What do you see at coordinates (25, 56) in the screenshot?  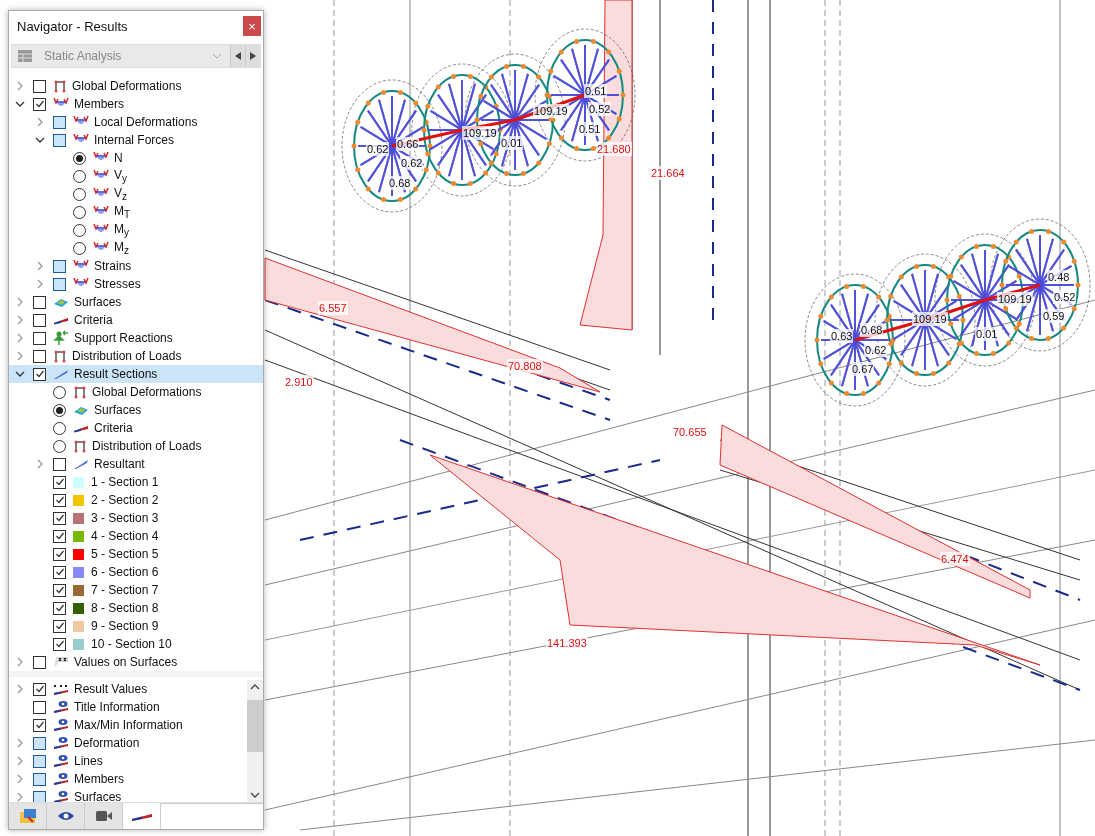 I see `table-icon` at bounding box center [25, 56].